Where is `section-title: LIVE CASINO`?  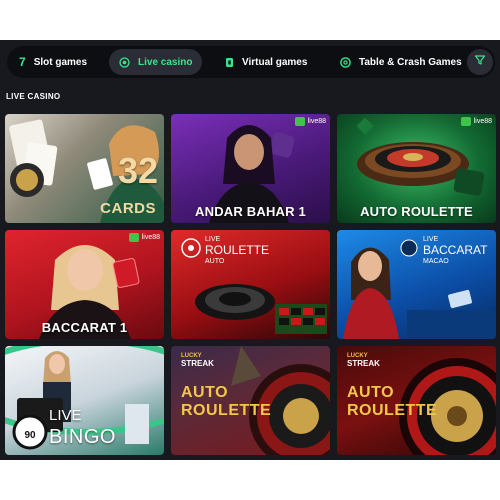 section-title: LIVE CASINO is located at coordinates (33, 96).